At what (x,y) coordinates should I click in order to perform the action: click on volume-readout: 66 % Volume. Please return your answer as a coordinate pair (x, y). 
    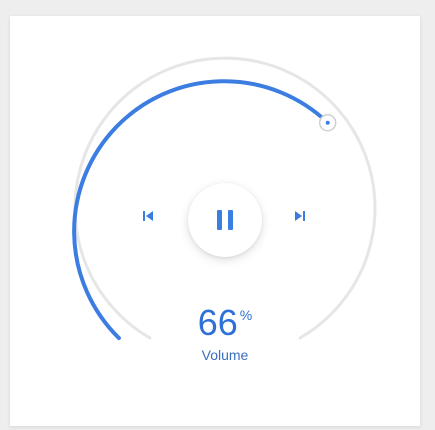
    Looking at the image, I should click on (225, 334).